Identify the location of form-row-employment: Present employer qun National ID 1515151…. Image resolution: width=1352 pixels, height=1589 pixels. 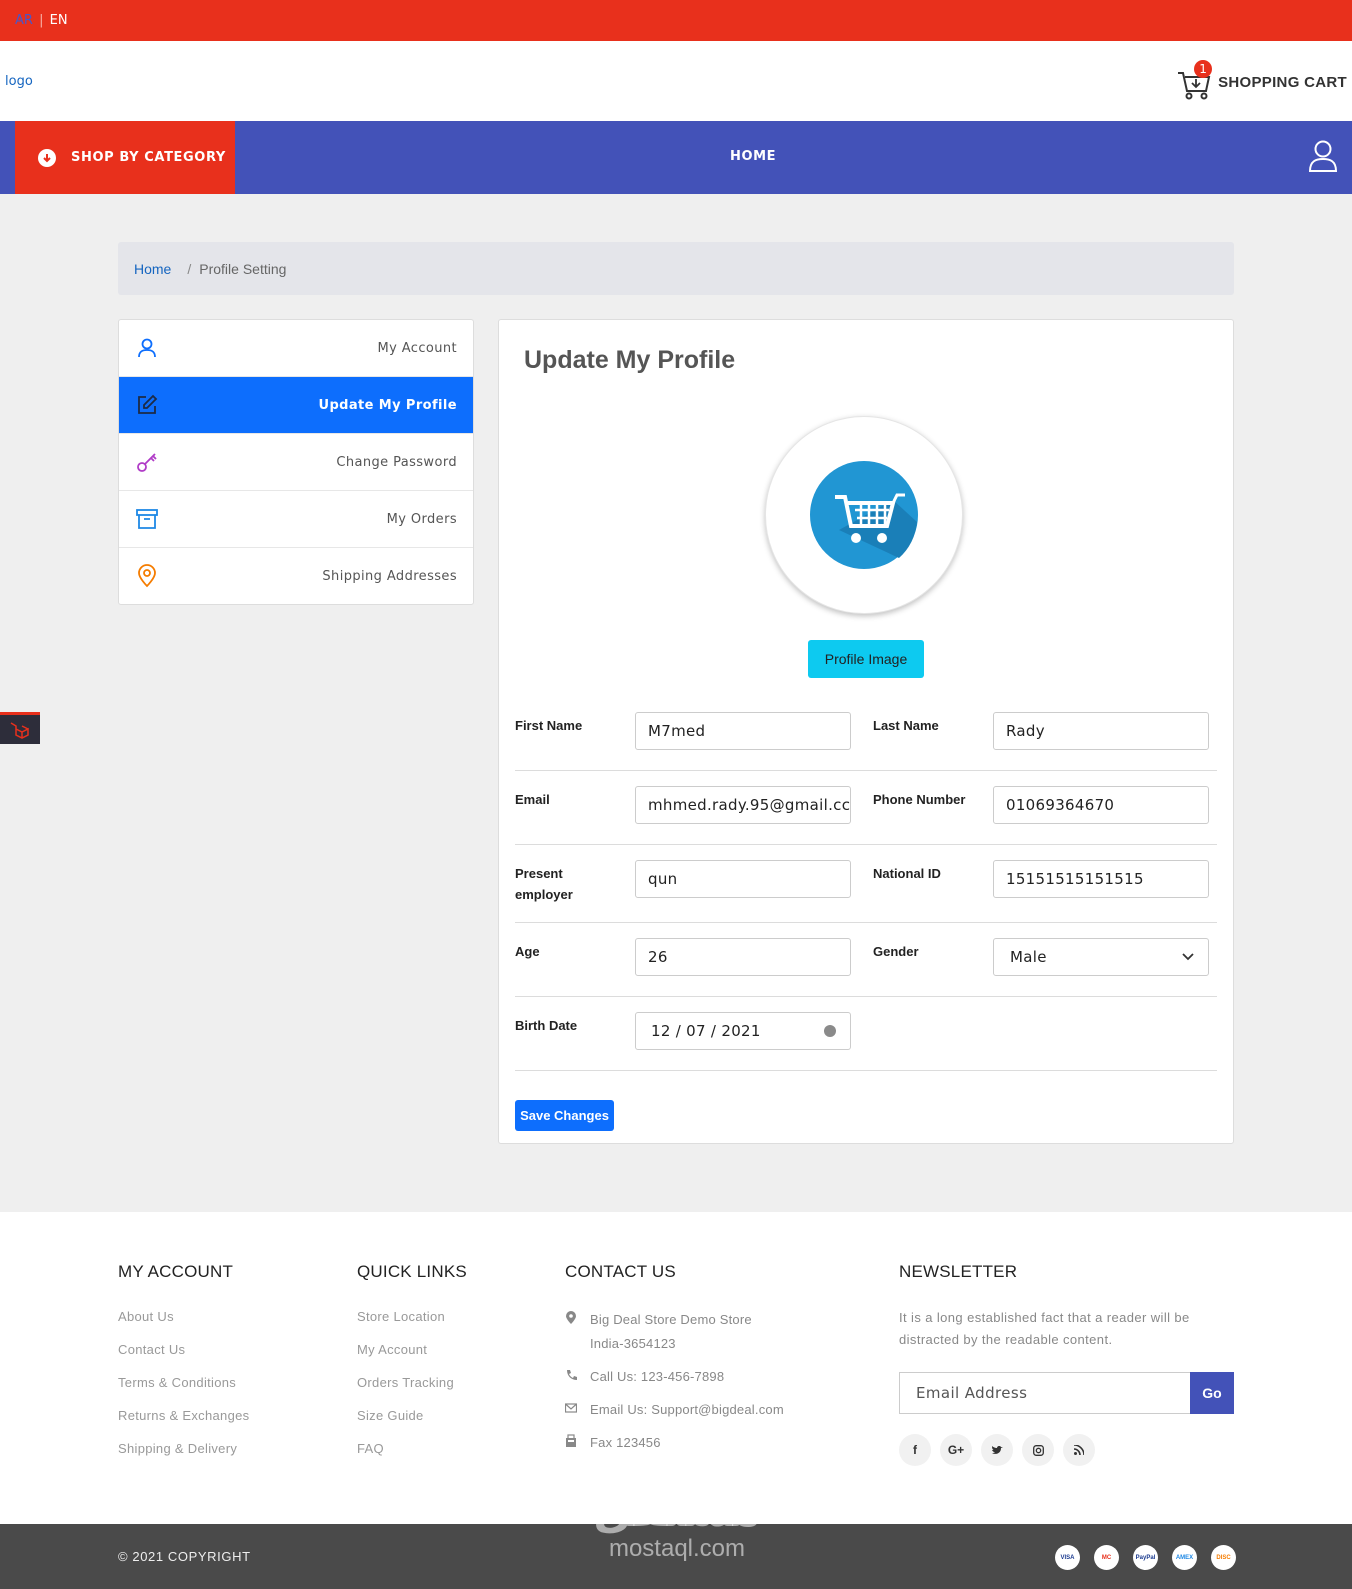
(866, 884).